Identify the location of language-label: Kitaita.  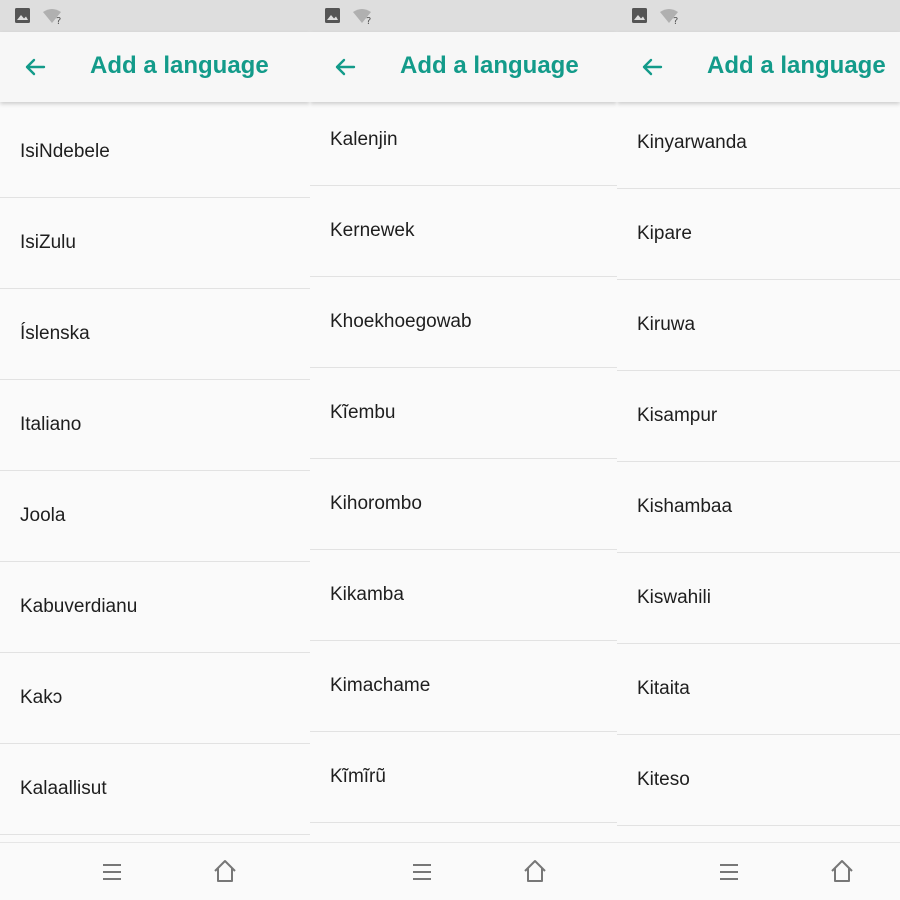
(663, 688).